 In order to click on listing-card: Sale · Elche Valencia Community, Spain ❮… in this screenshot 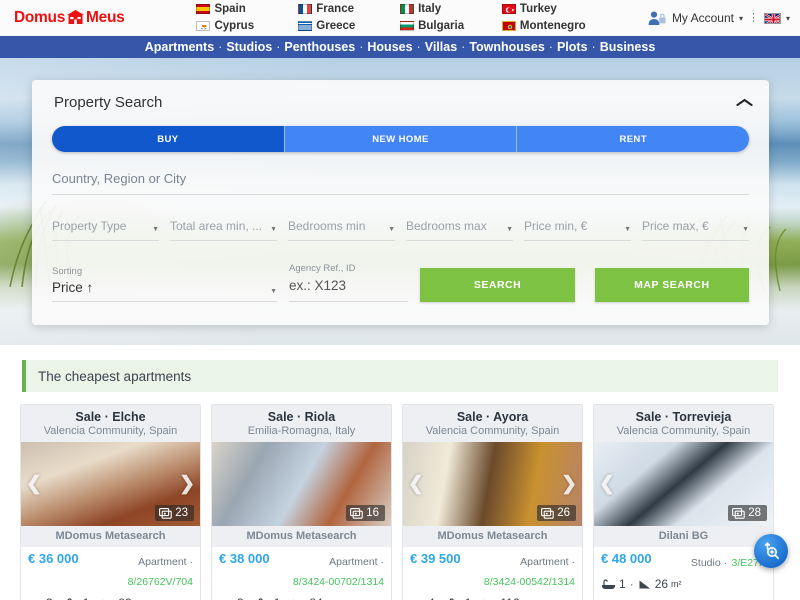, I will do `click(110, 502)`.